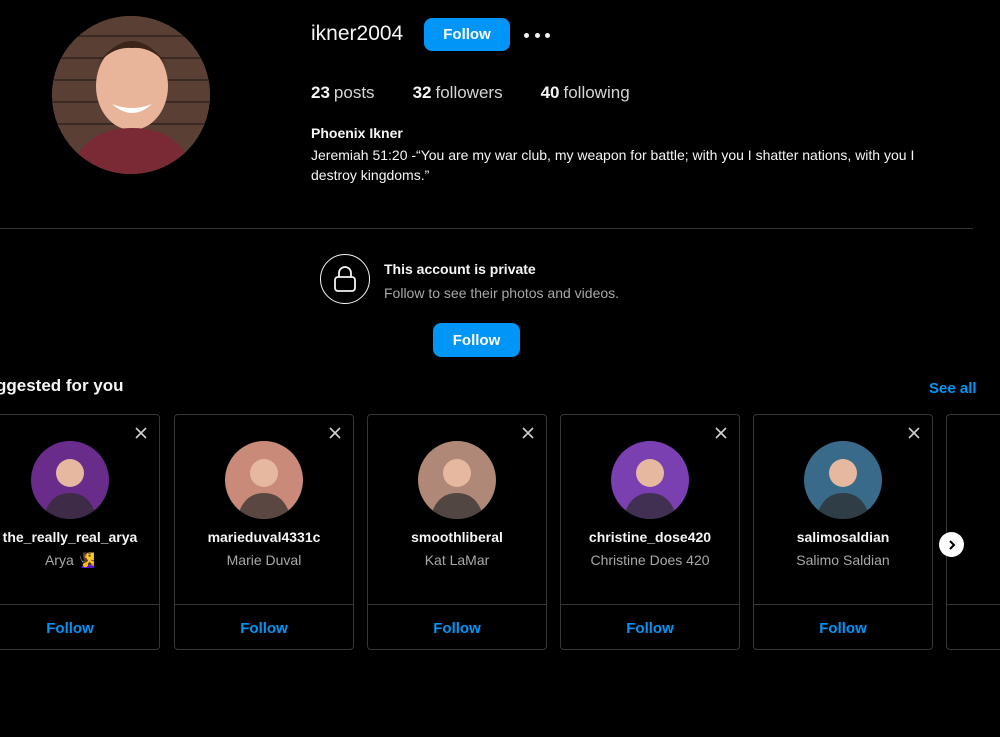  I want to click on profile-stats: 23 posts 32 followers 40 following, so click(470, 93).